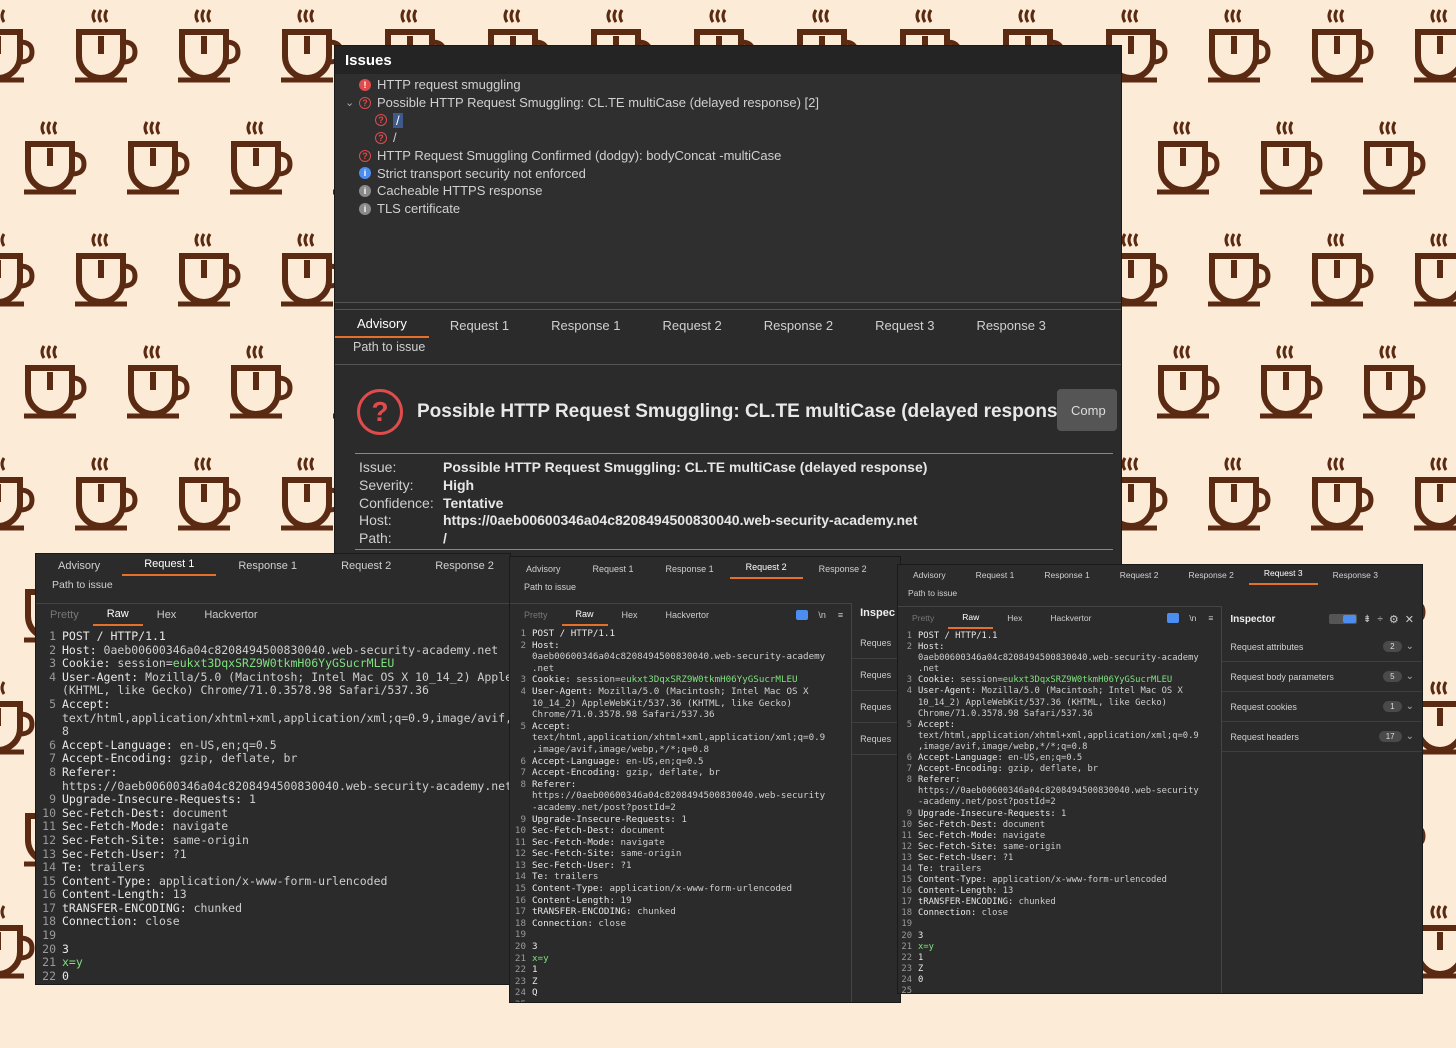 Image resolution: width=1456 pixels, height=1048 pixels. What do you see at coordinates (937, 724) in the screenshot?
I see `header-key: Accept:` at bounding box center [937, 724].